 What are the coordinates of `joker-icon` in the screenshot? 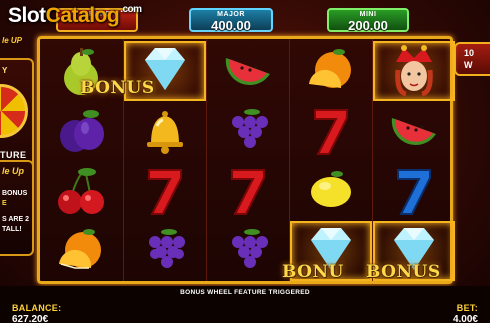 It's located at (414, 71).